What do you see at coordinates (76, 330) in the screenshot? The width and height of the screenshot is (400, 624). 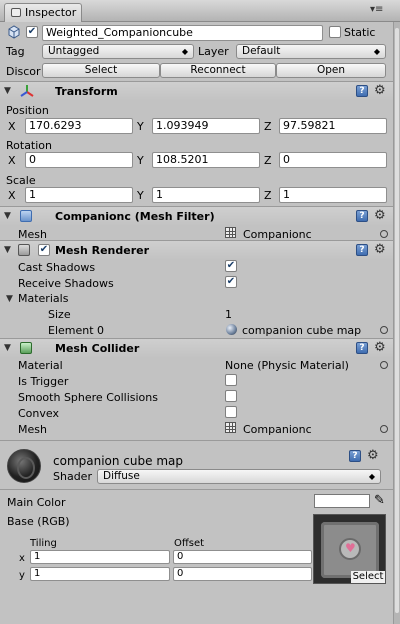 I see `element0-label: Element 0` at bounding box center [76, 330].